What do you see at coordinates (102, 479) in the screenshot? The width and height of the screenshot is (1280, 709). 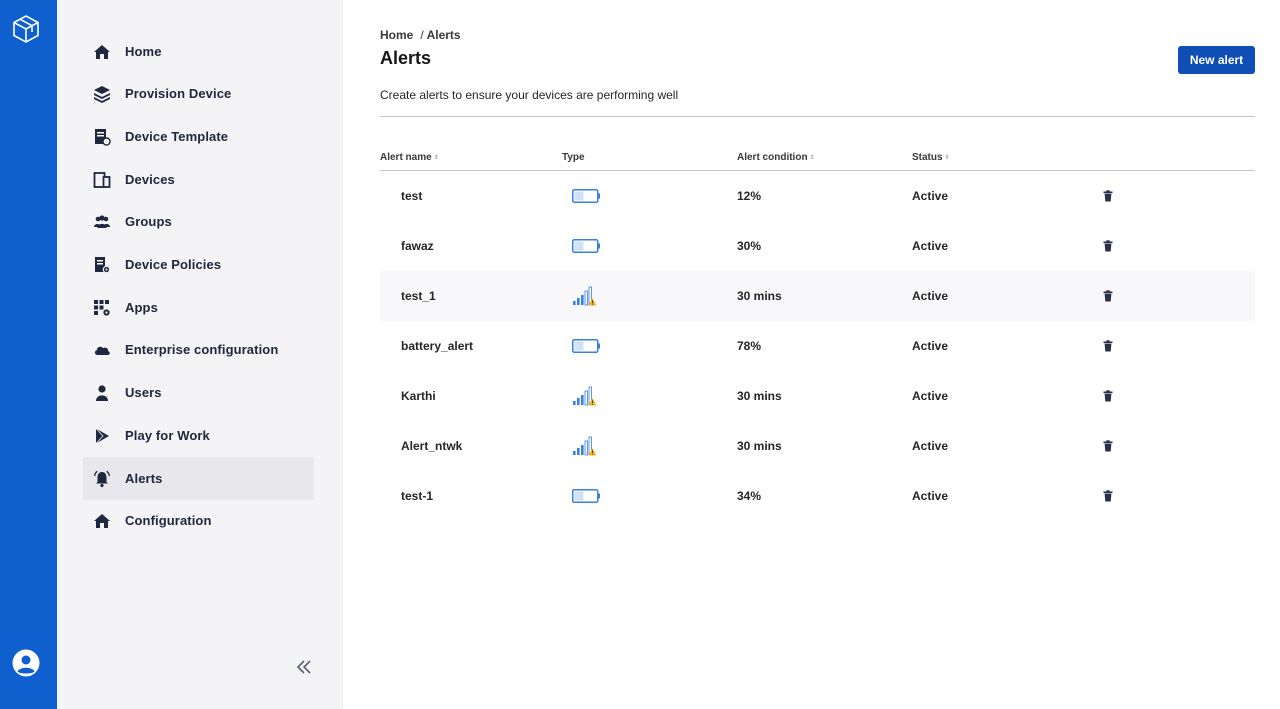 I see `bell-icon` at bounding box center [102, 479].